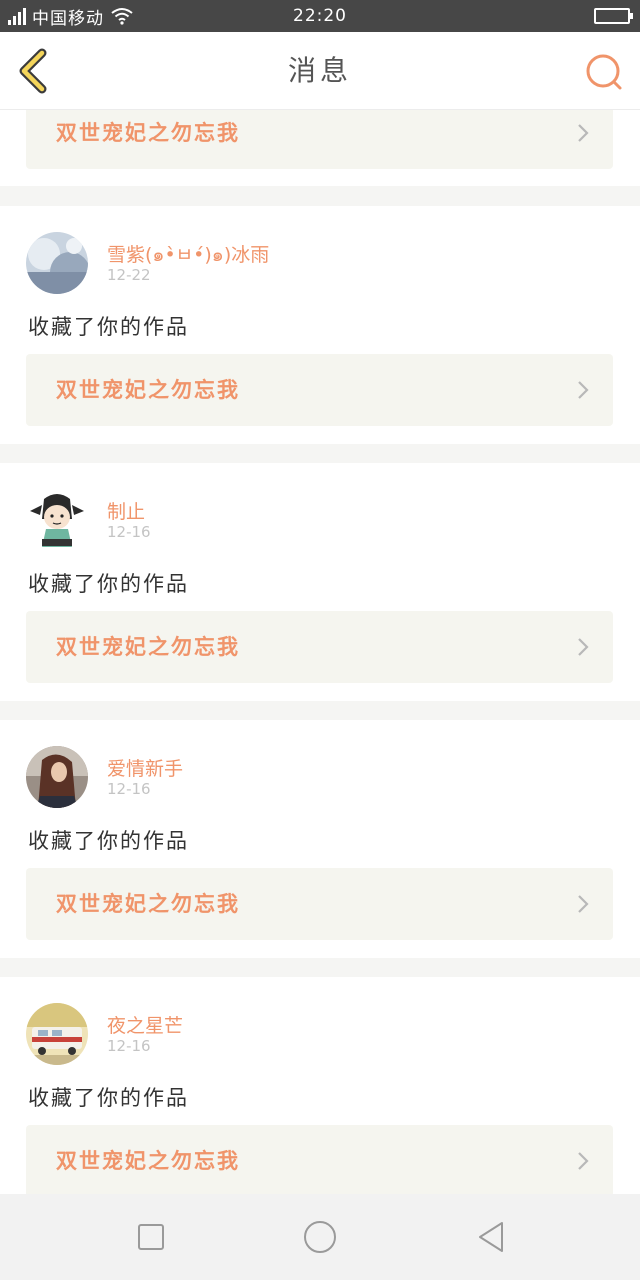 The image size is (640, 1280). I want to click on nav-bar: 消息, so click(320, 71).